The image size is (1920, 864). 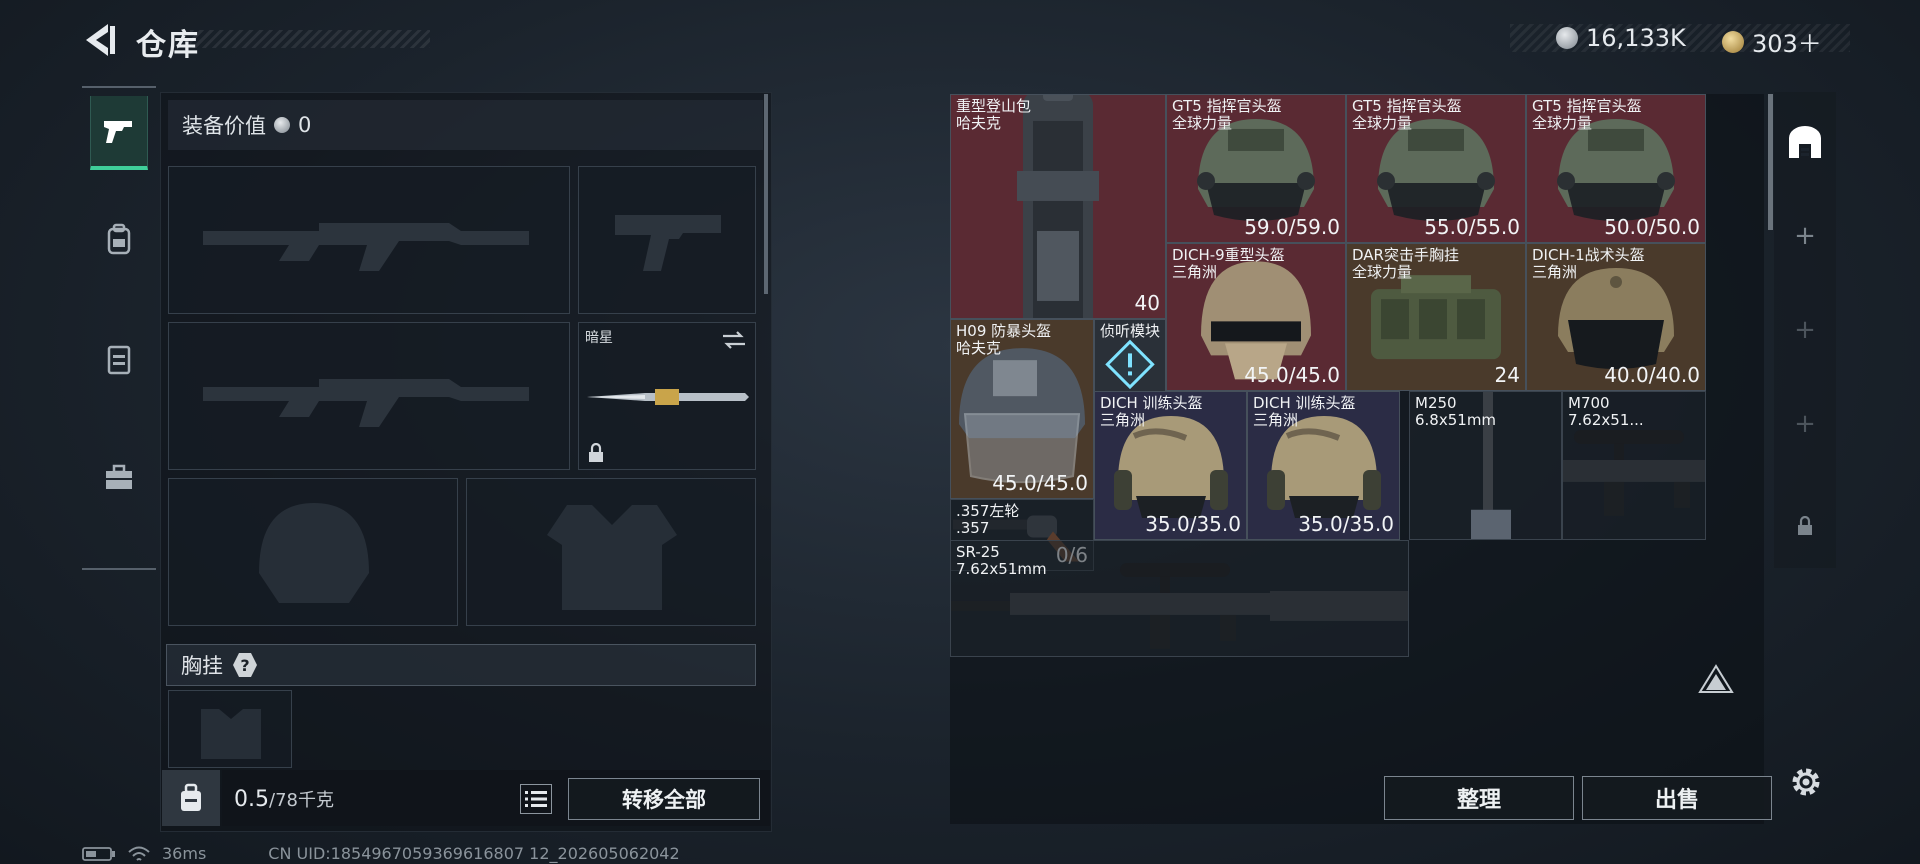 What do you see at coordinates (1589, 403) in the screenshot?
I see `item-name: M700` at bounding box center [1589, 403].